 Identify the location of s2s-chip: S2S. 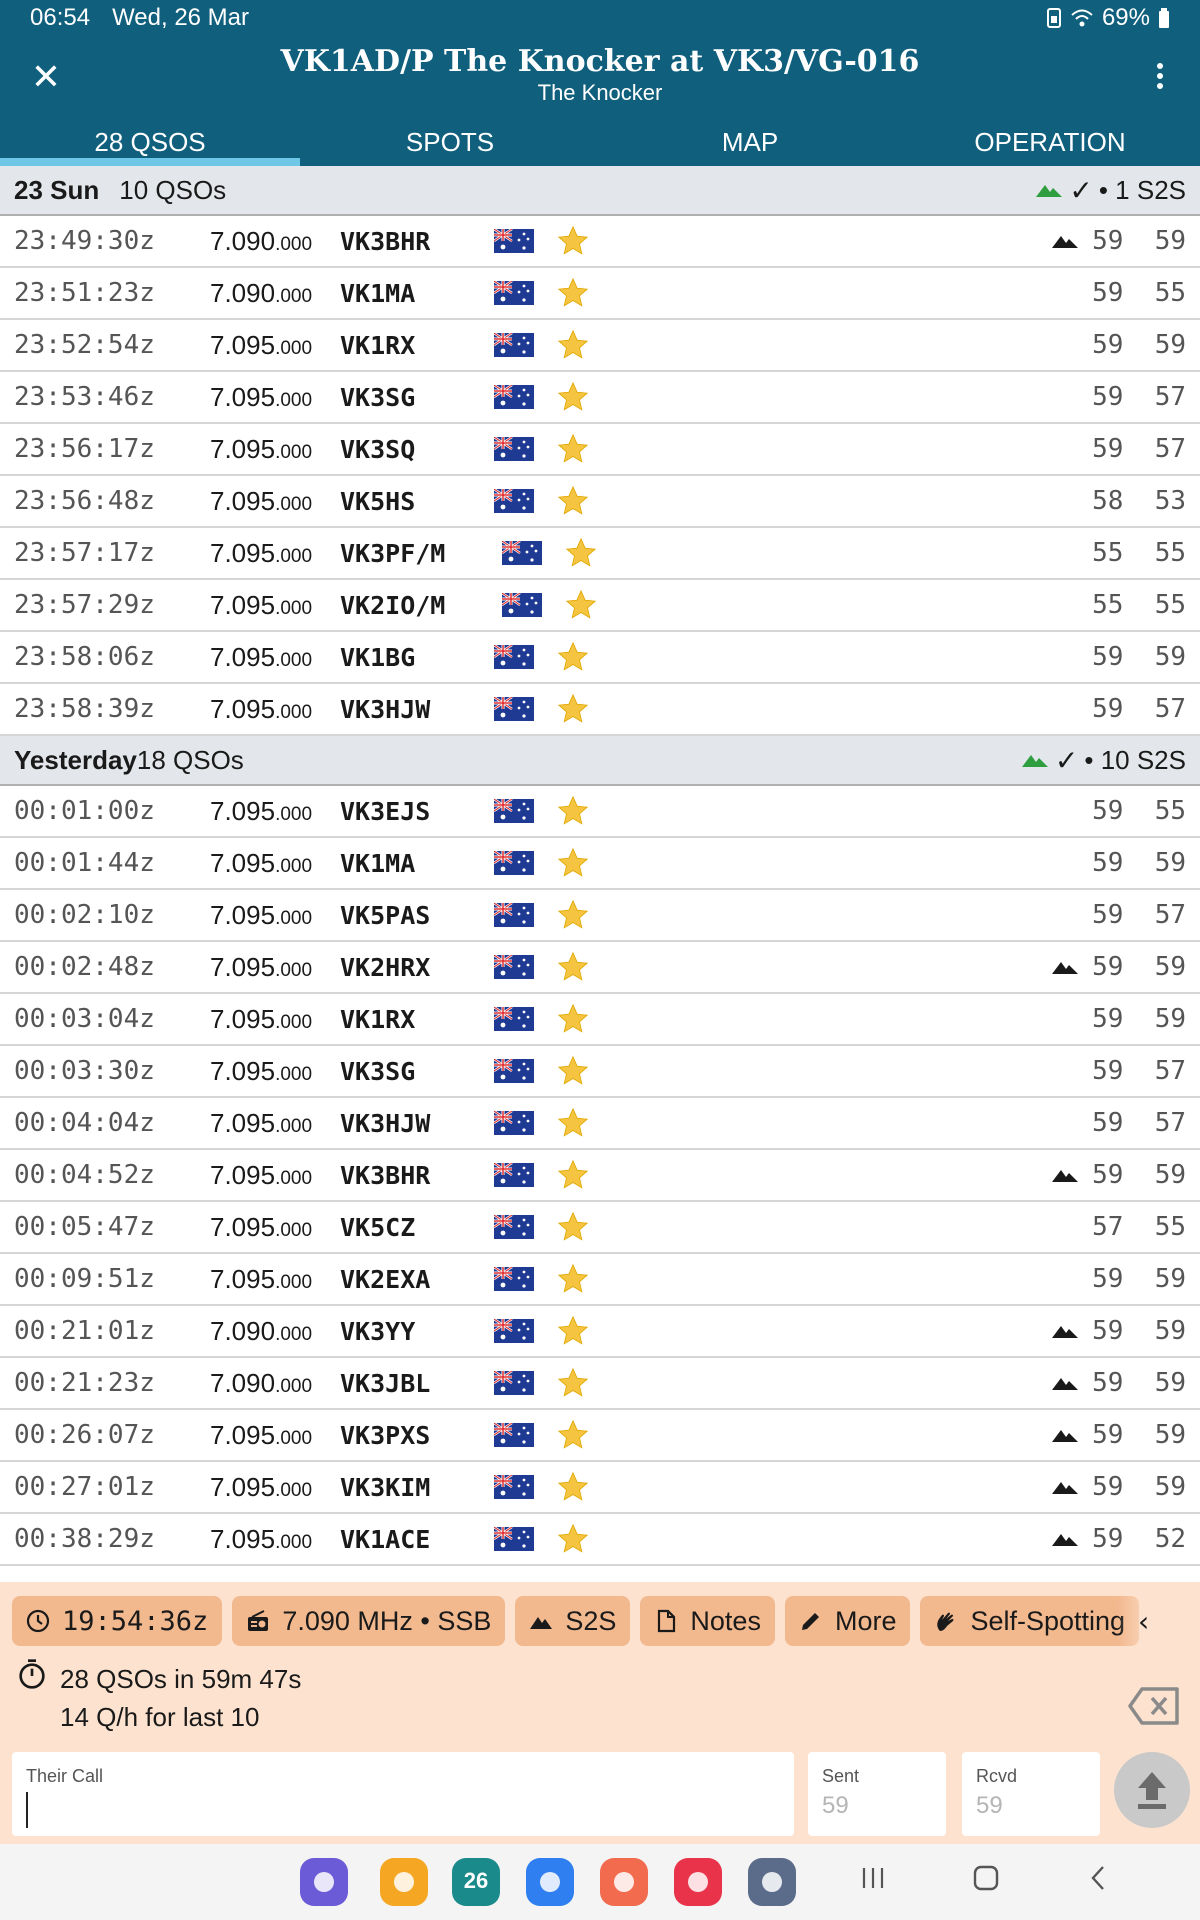
(573, 1621).